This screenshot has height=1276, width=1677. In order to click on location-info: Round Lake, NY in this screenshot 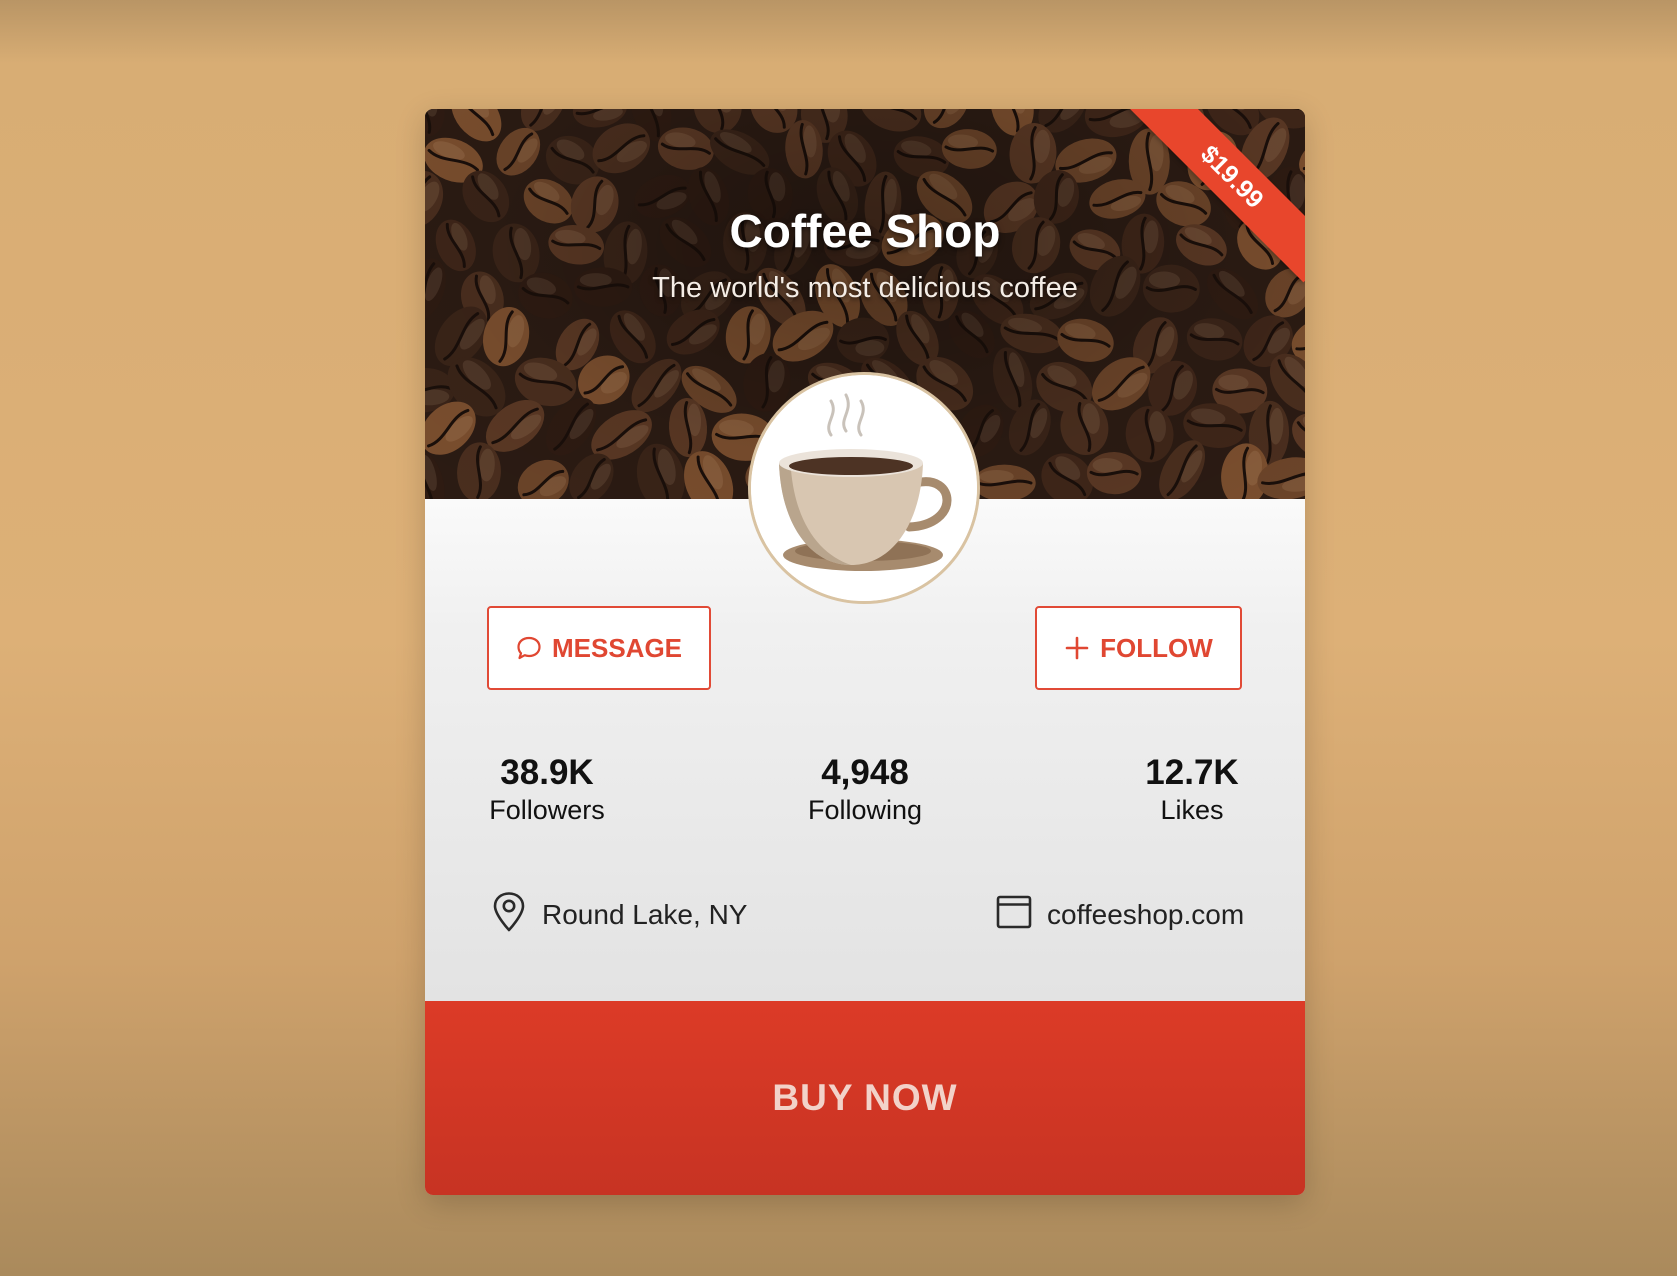, I will do `click(619, 915)`.